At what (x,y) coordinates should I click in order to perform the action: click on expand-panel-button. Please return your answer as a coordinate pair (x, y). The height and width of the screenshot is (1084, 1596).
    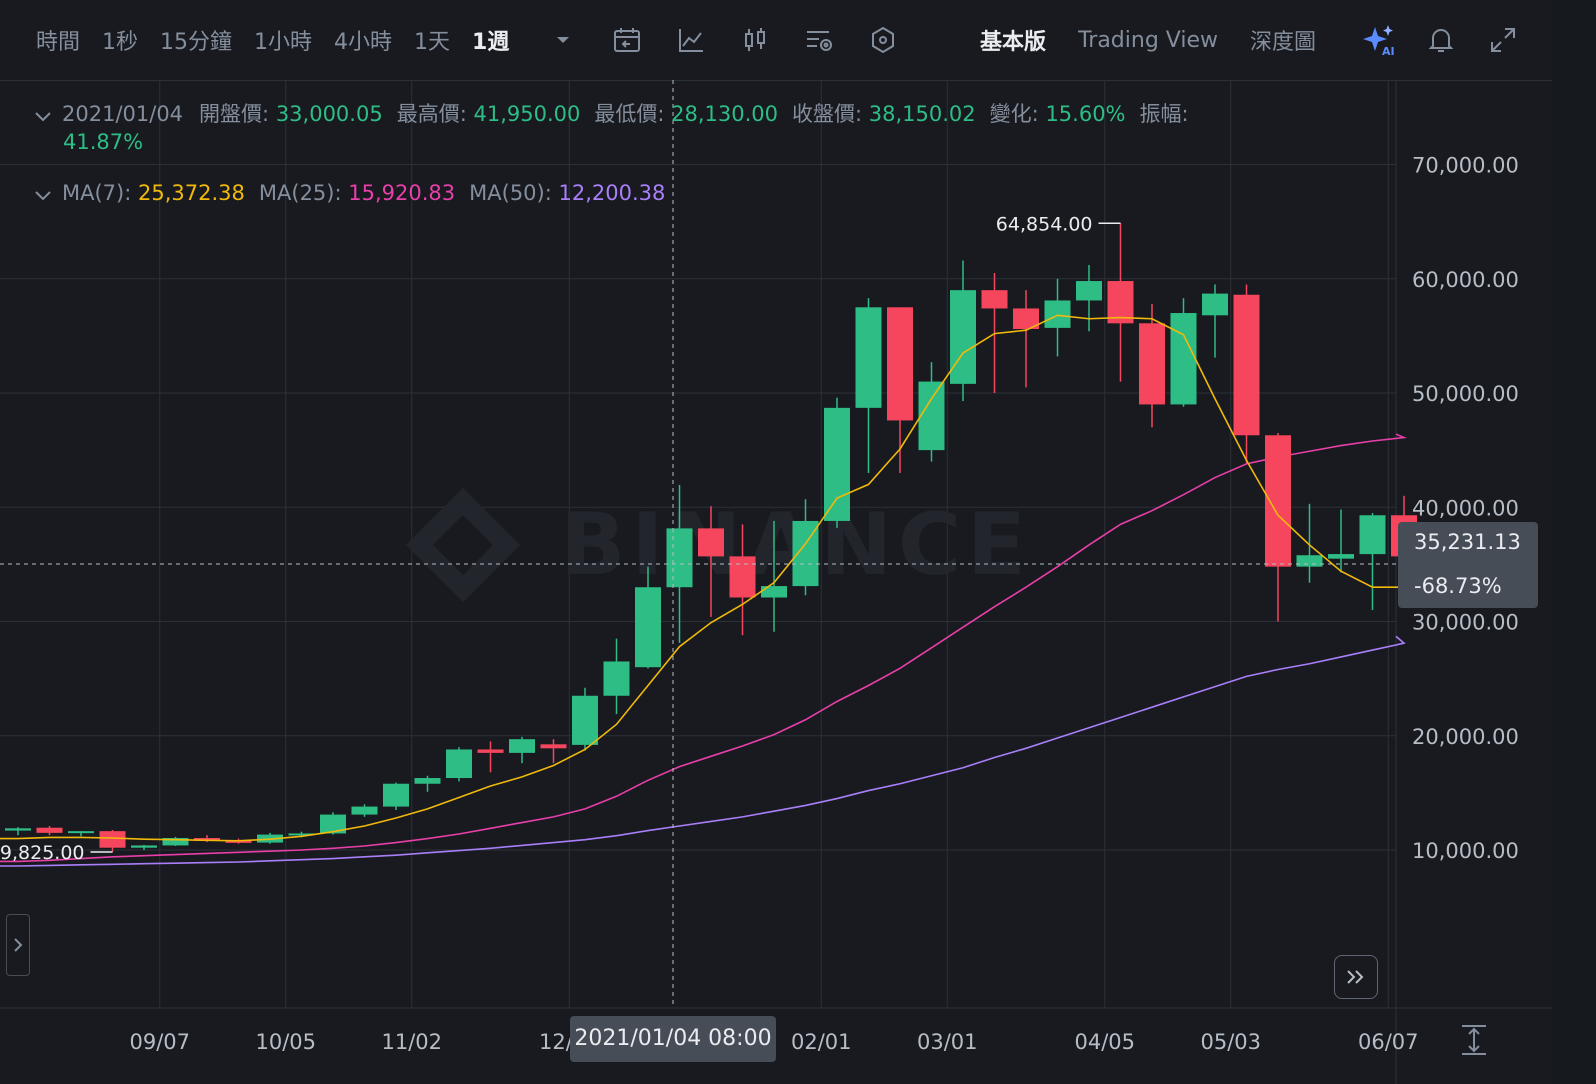
    Looking at the image, I should click on (18, 945).